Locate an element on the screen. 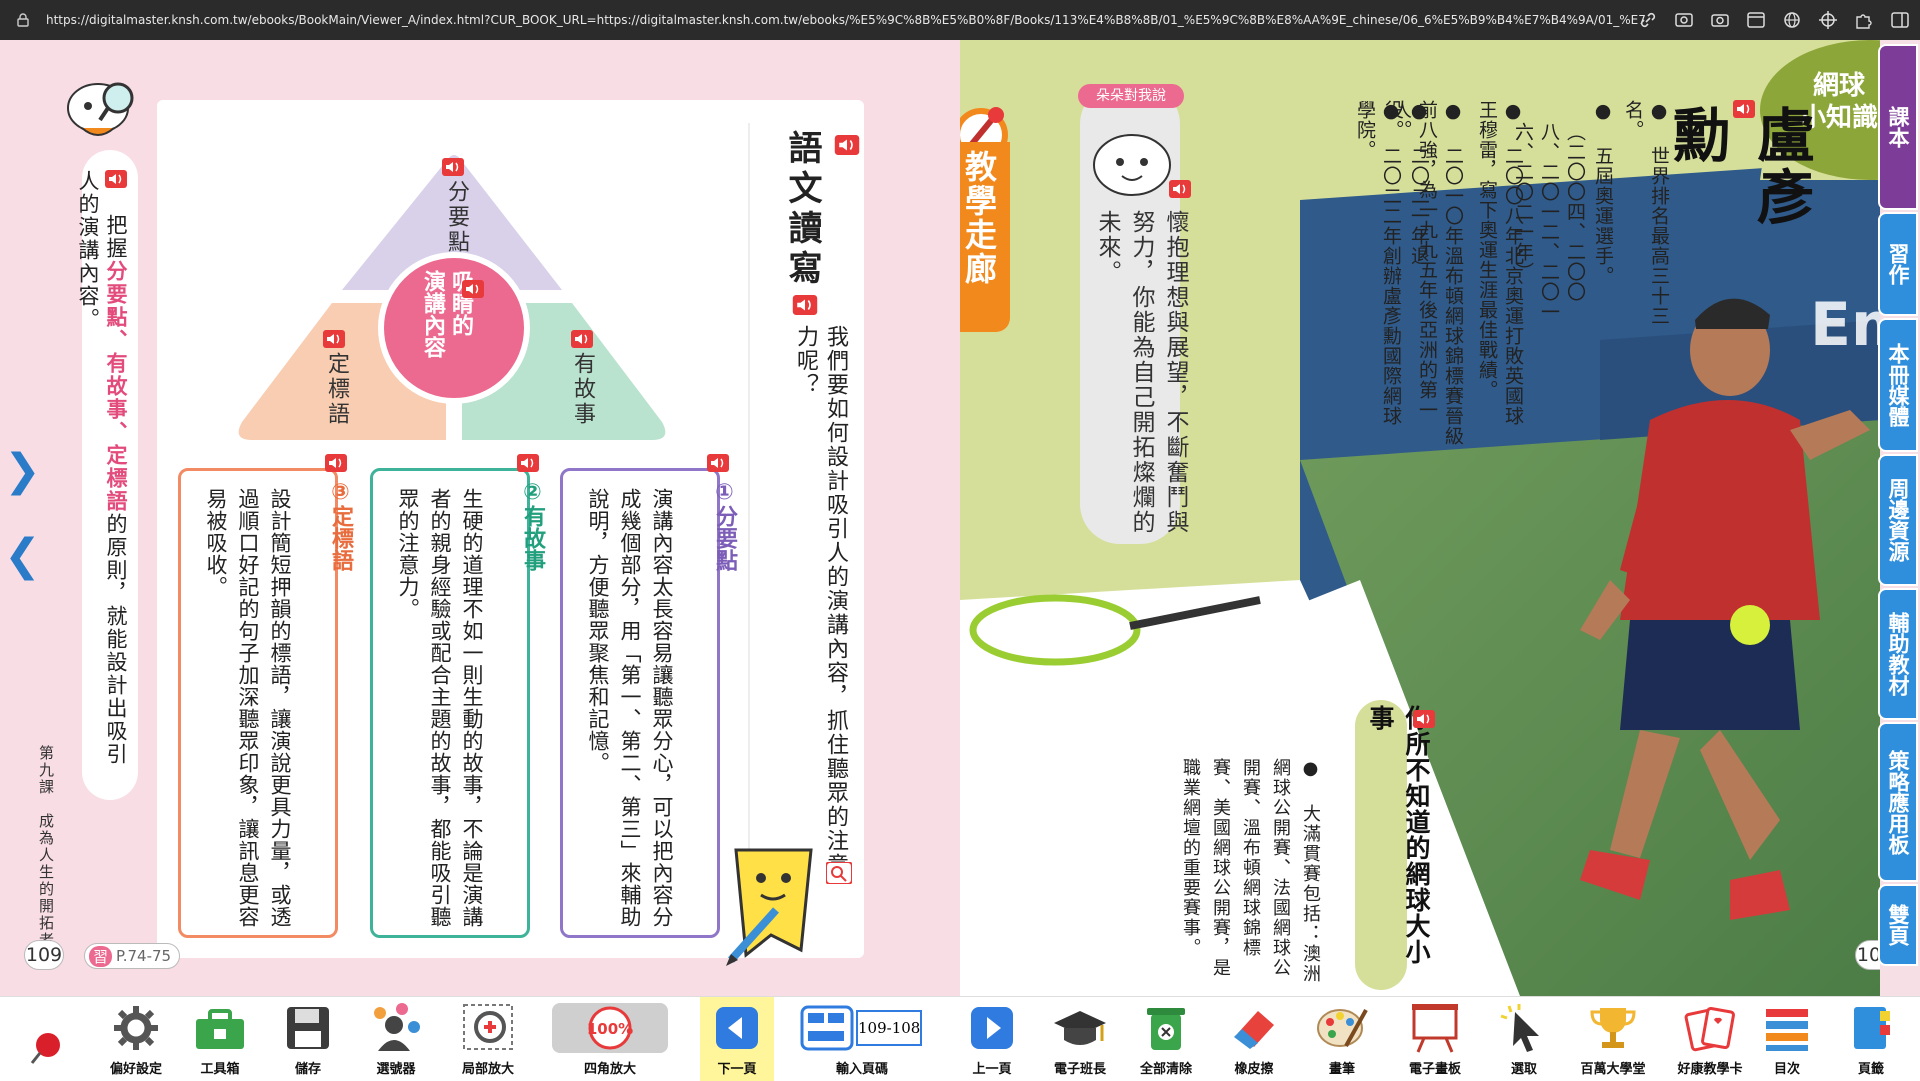 This screenshot has width=1920, height=1081. toolbar-eraser: 橡皮擦 is located at coordinates (1254, 1039).